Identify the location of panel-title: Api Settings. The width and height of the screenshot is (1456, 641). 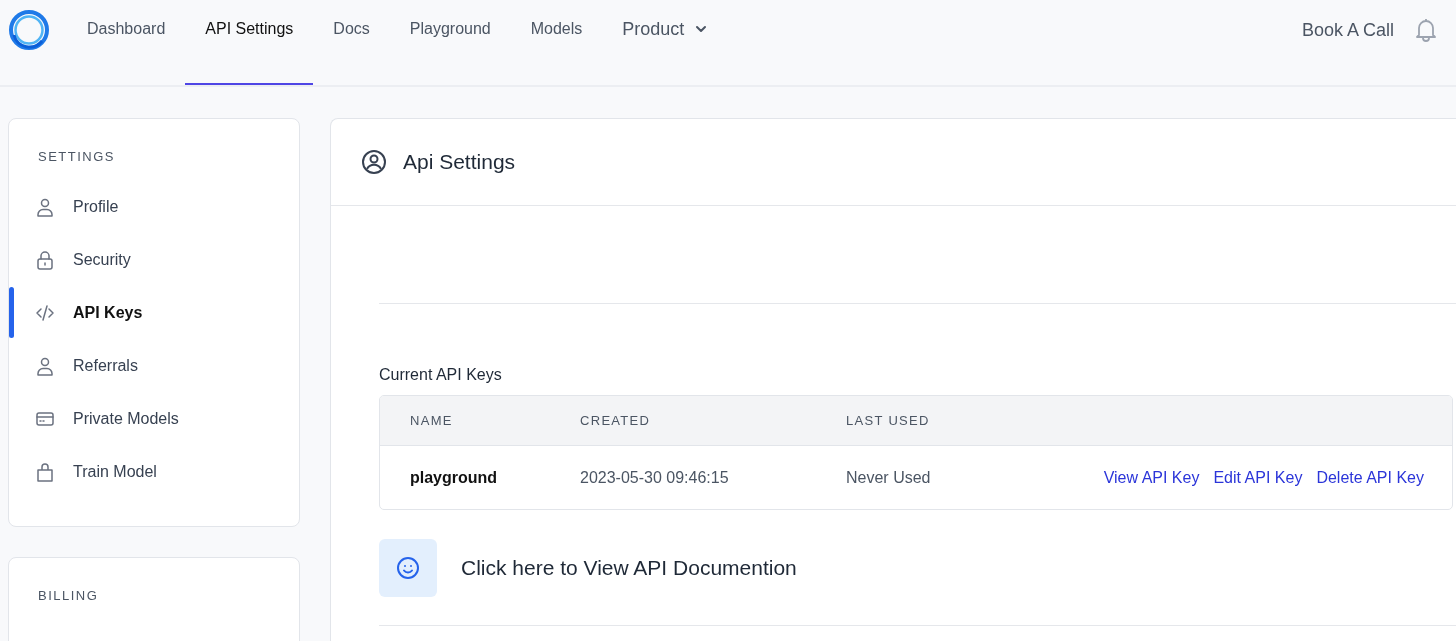
(459, 162).